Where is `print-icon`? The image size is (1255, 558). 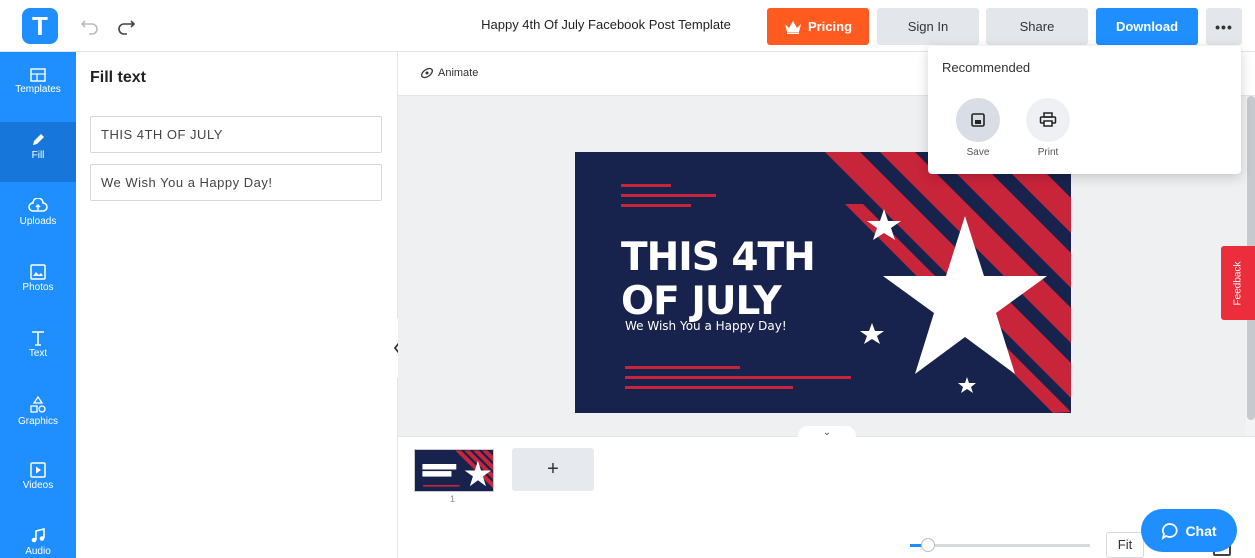
print-icon is located at coordinates (1048, 119).